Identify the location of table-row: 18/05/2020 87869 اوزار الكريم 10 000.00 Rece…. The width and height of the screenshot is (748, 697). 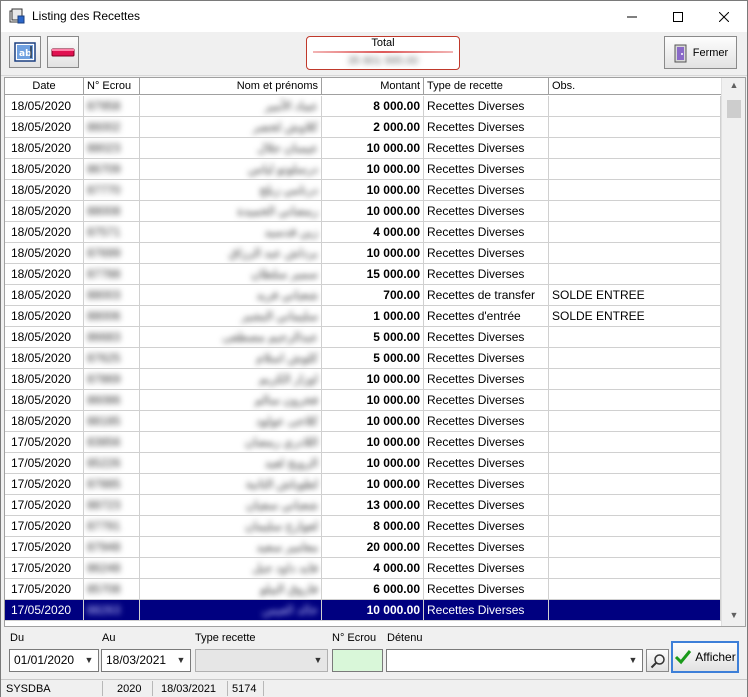
(363, 379).